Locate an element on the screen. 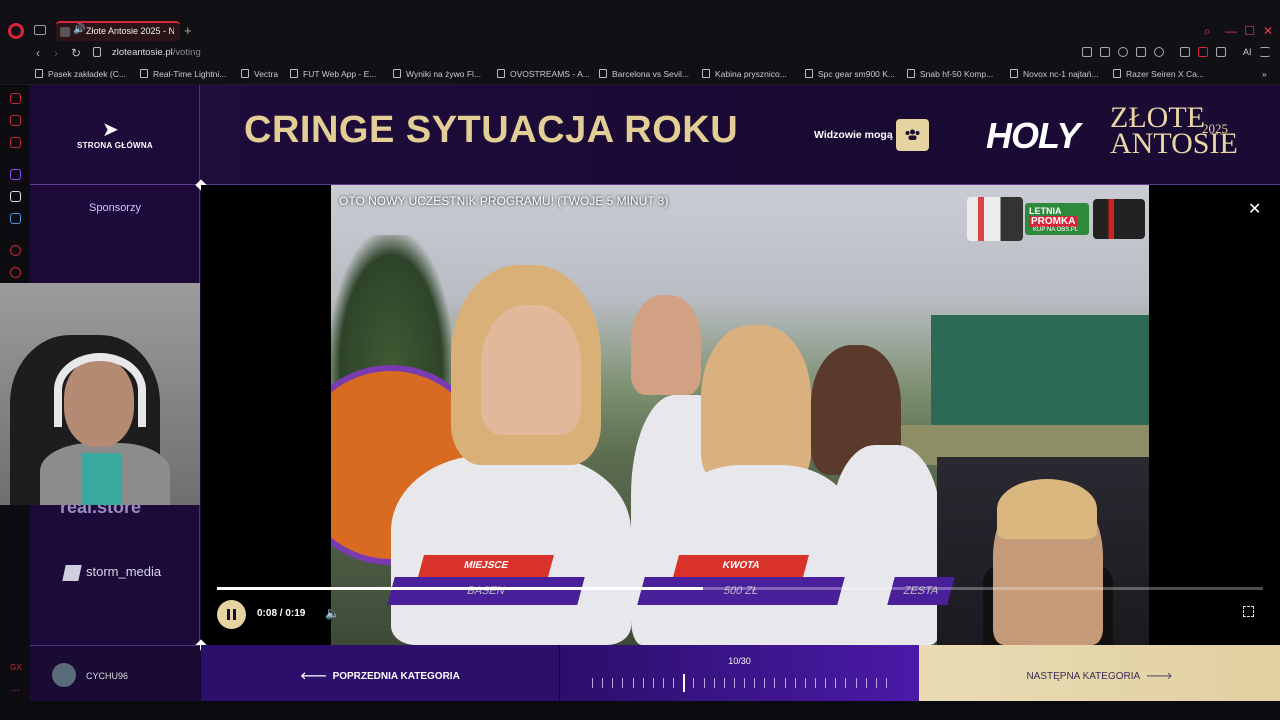 Image resolution: width=1280 pixels, height=720 pixels. forward-icon: › is located at coordinates (56, 53).